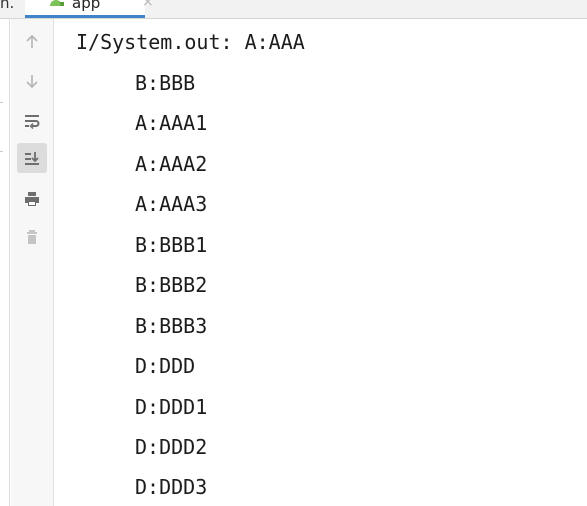 This screenshot has height=506, width=587. I want to click on scroll-to-end-button, so click(32, 158).